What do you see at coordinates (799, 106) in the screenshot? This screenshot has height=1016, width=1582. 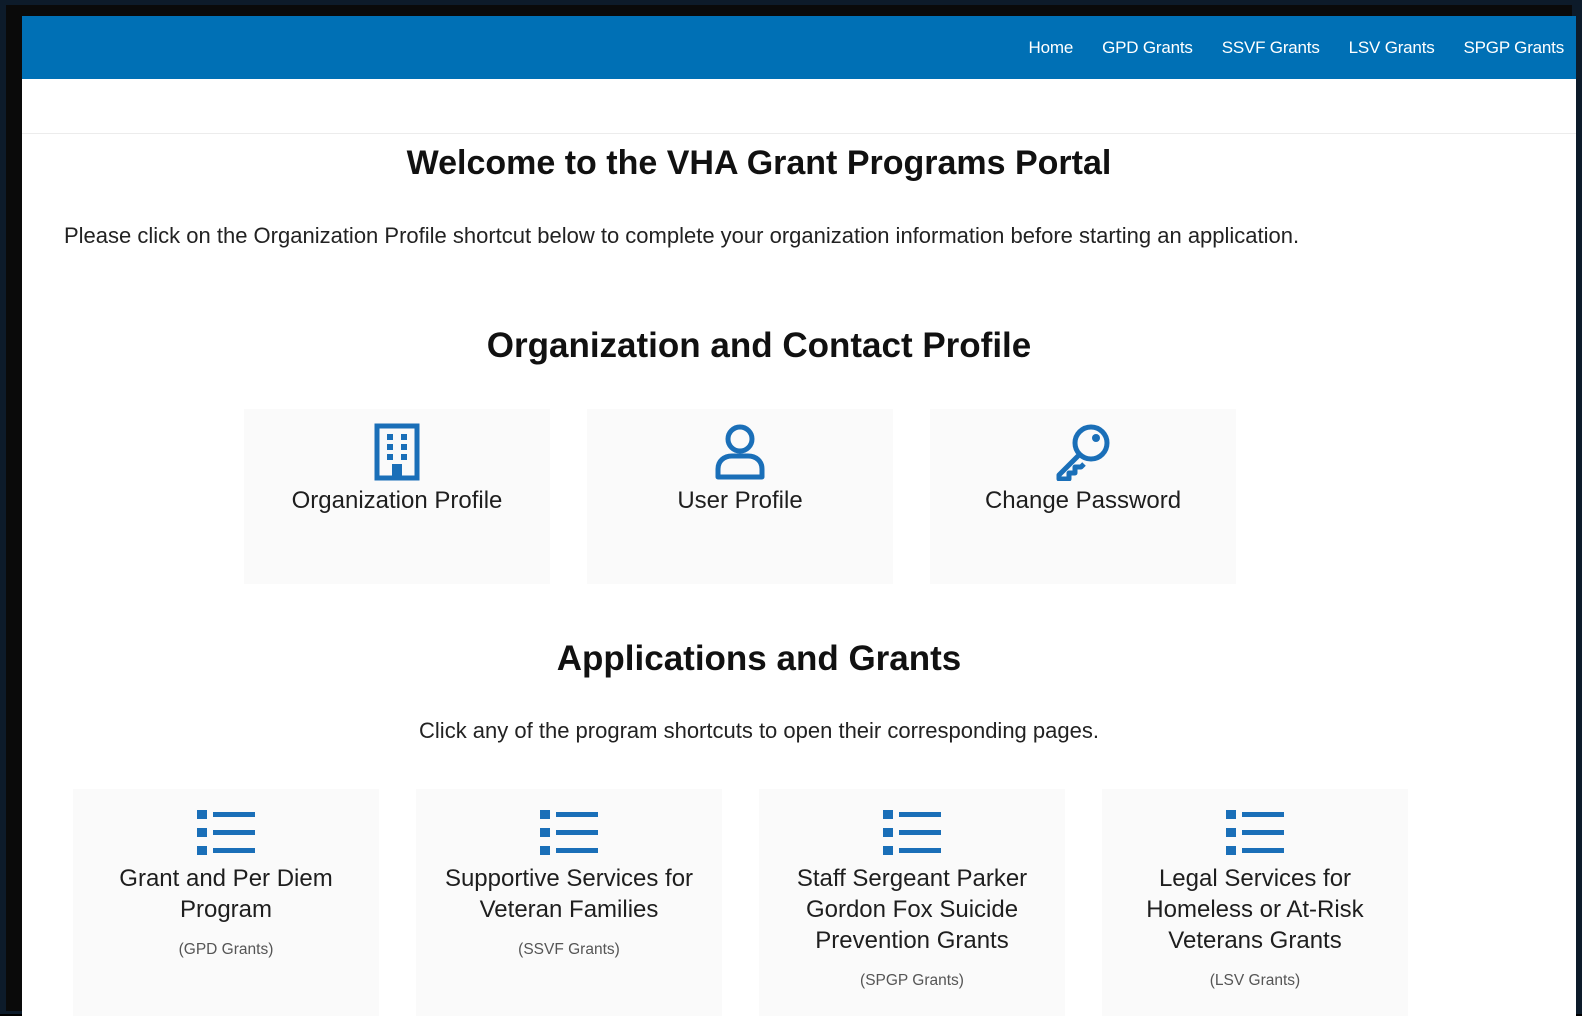 I see `subheader-bar` at bounding box center [799, 106].